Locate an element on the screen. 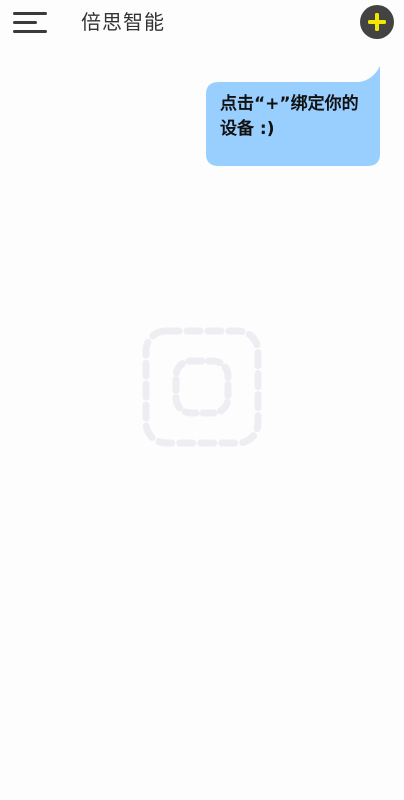  hint-message: 点击“+”绑定你的设备 :) is located at coordinates (289, 116).